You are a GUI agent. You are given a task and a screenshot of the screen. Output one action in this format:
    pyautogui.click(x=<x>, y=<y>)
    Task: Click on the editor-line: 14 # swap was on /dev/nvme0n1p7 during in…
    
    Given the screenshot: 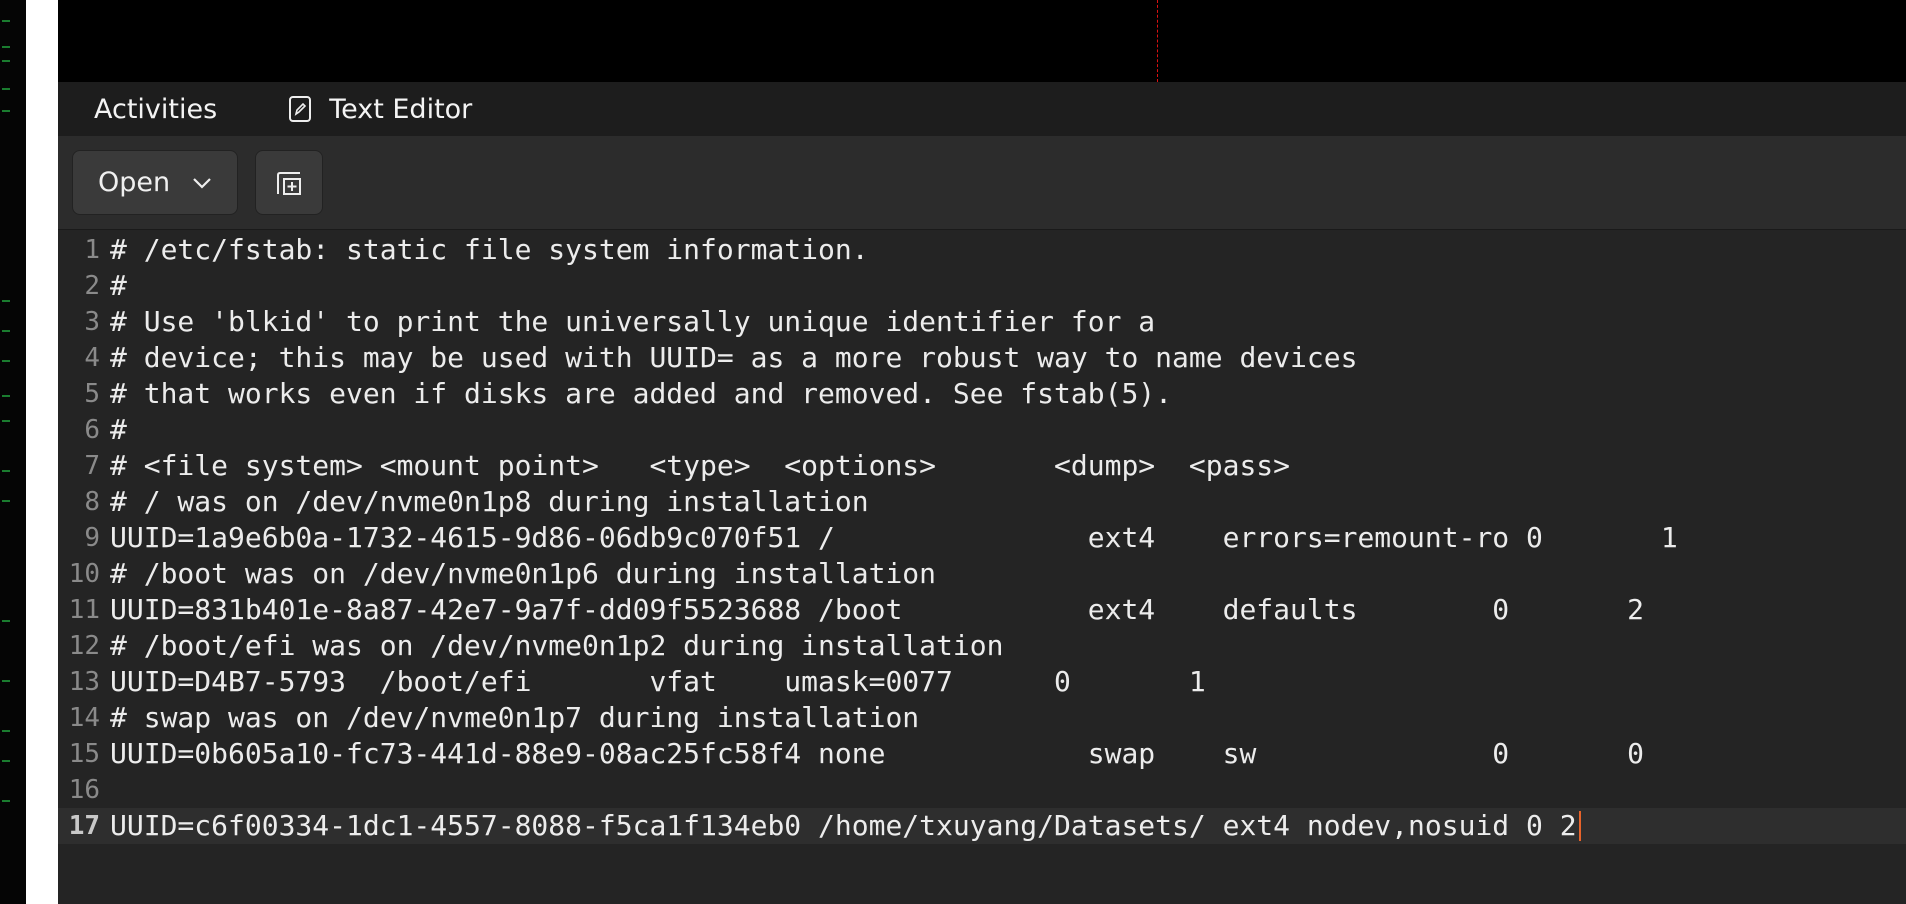 What is the action you would take?
    pyautogui.click(x=982, y=718)
    